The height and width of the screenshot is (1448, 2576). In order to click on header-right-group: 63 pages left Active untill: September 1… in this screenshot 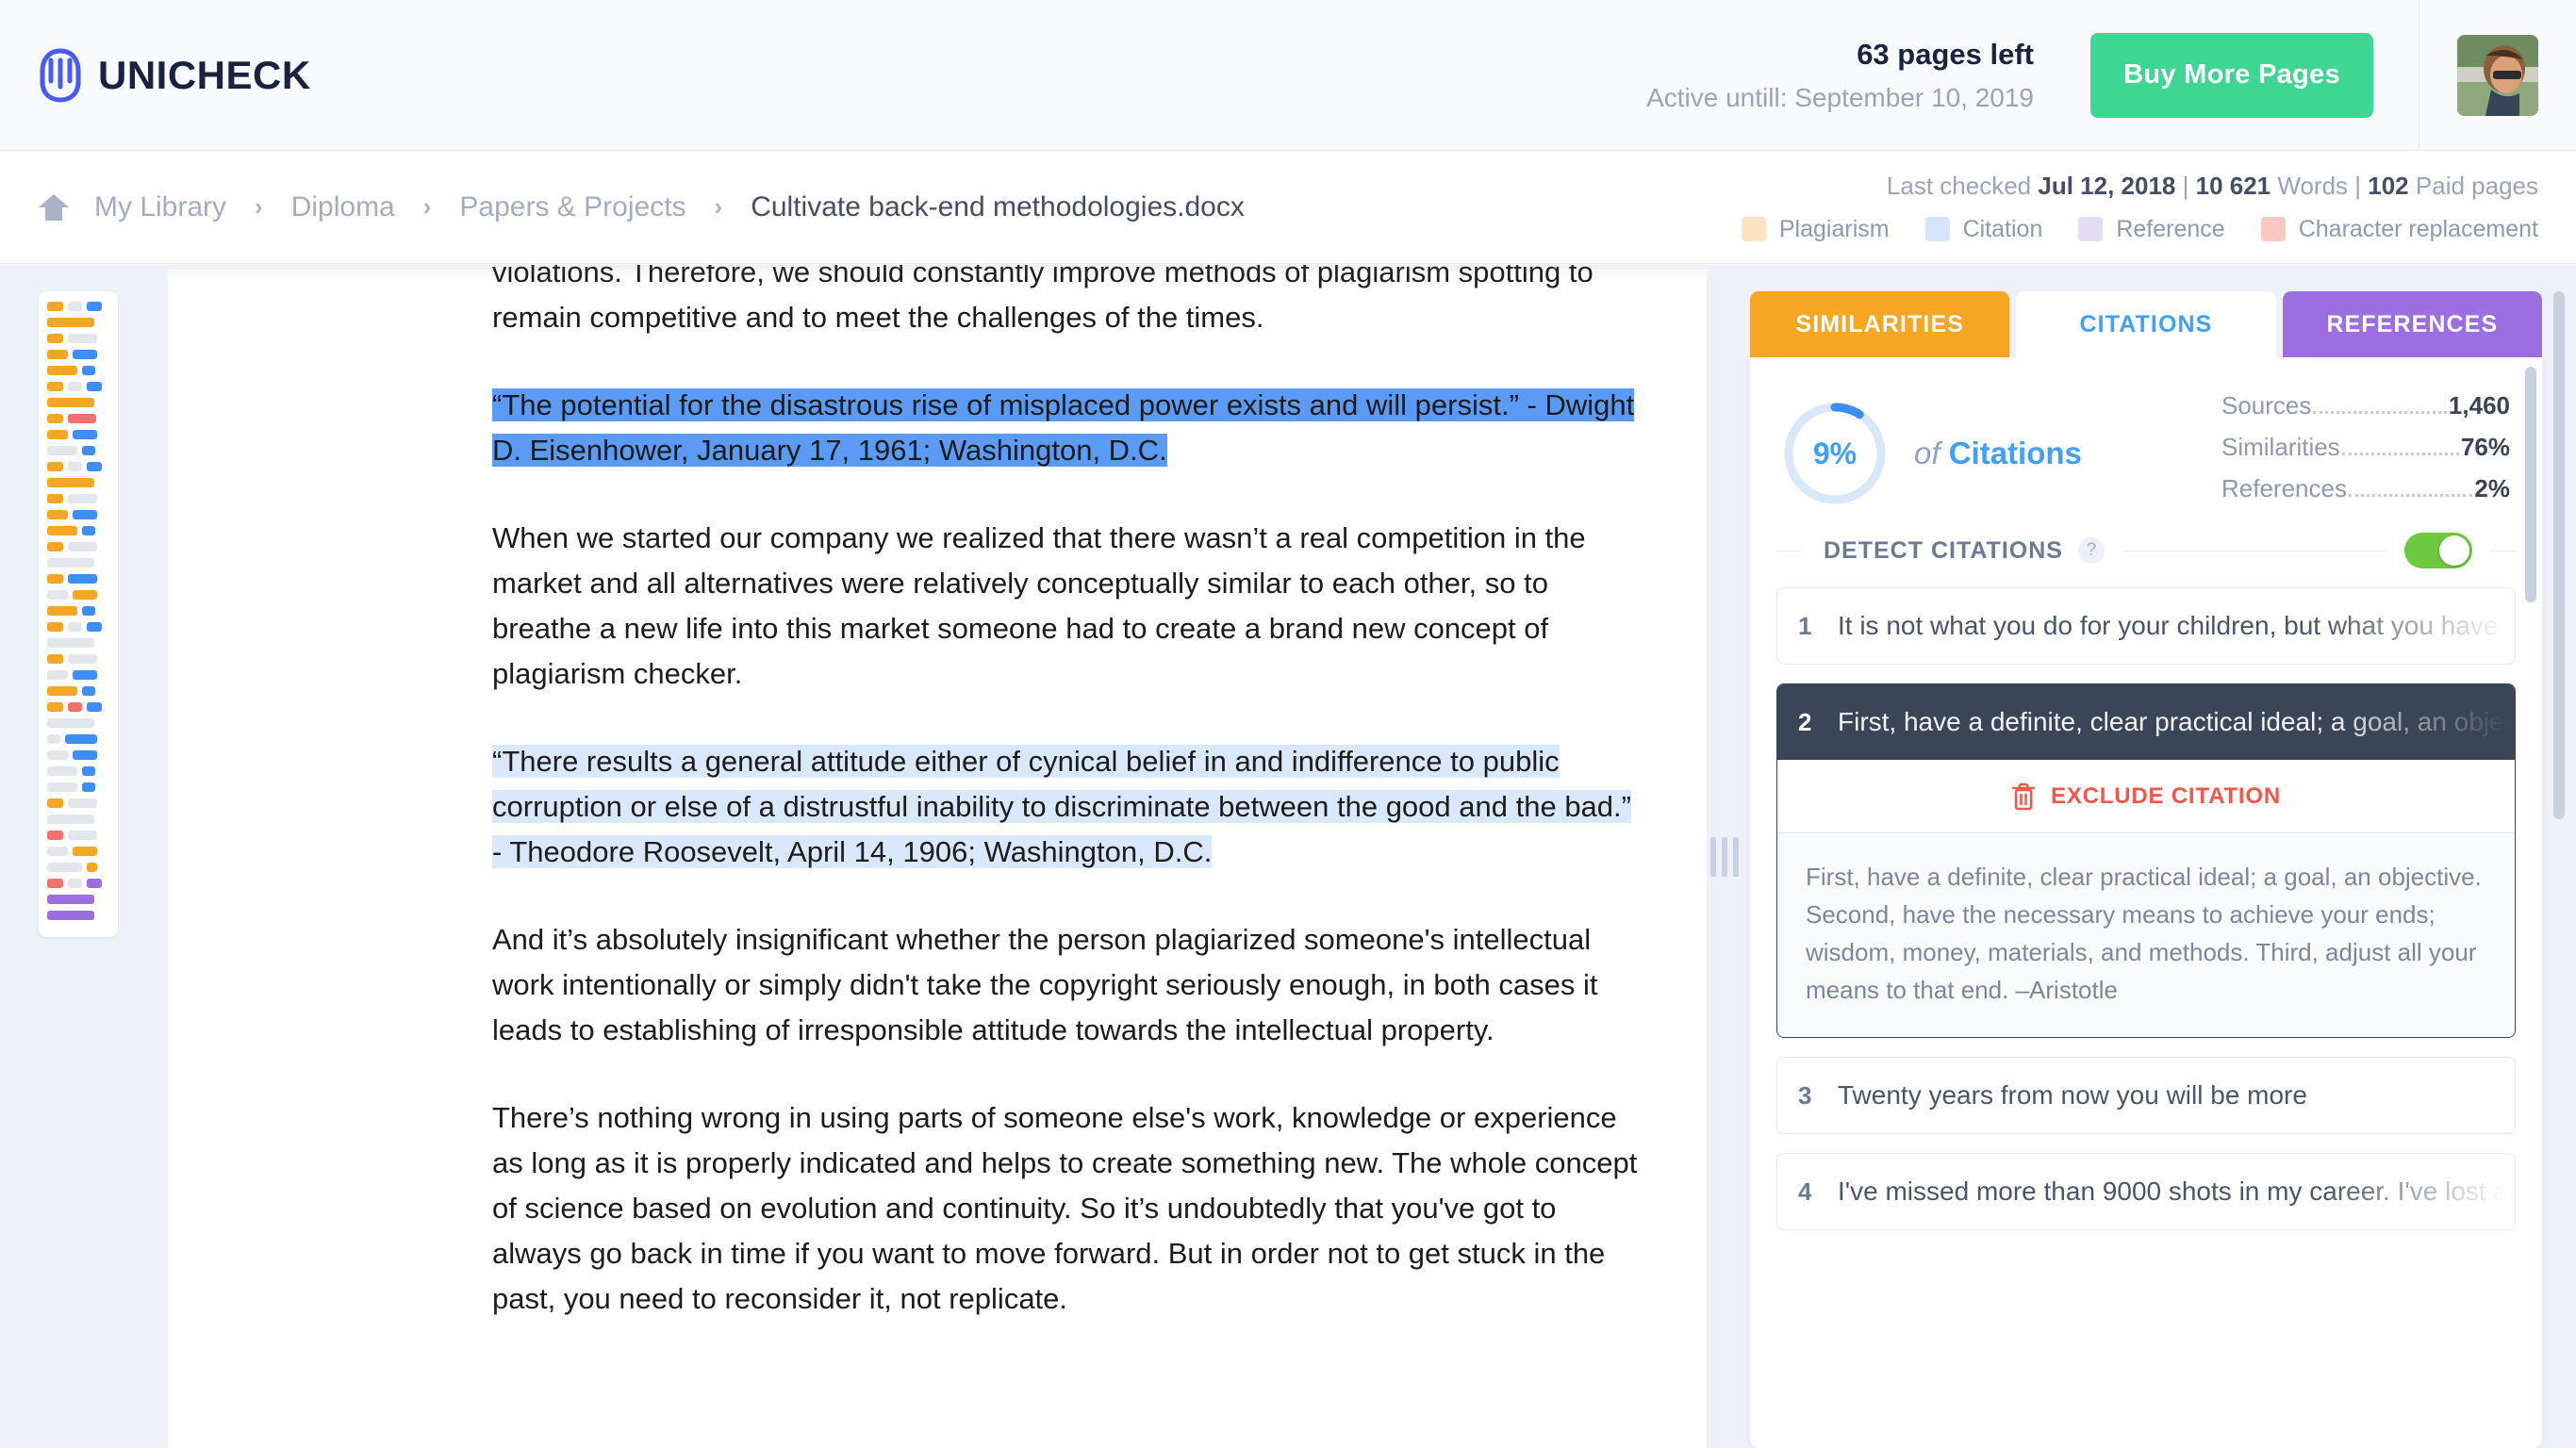, I will do `click(2111, 75)`.